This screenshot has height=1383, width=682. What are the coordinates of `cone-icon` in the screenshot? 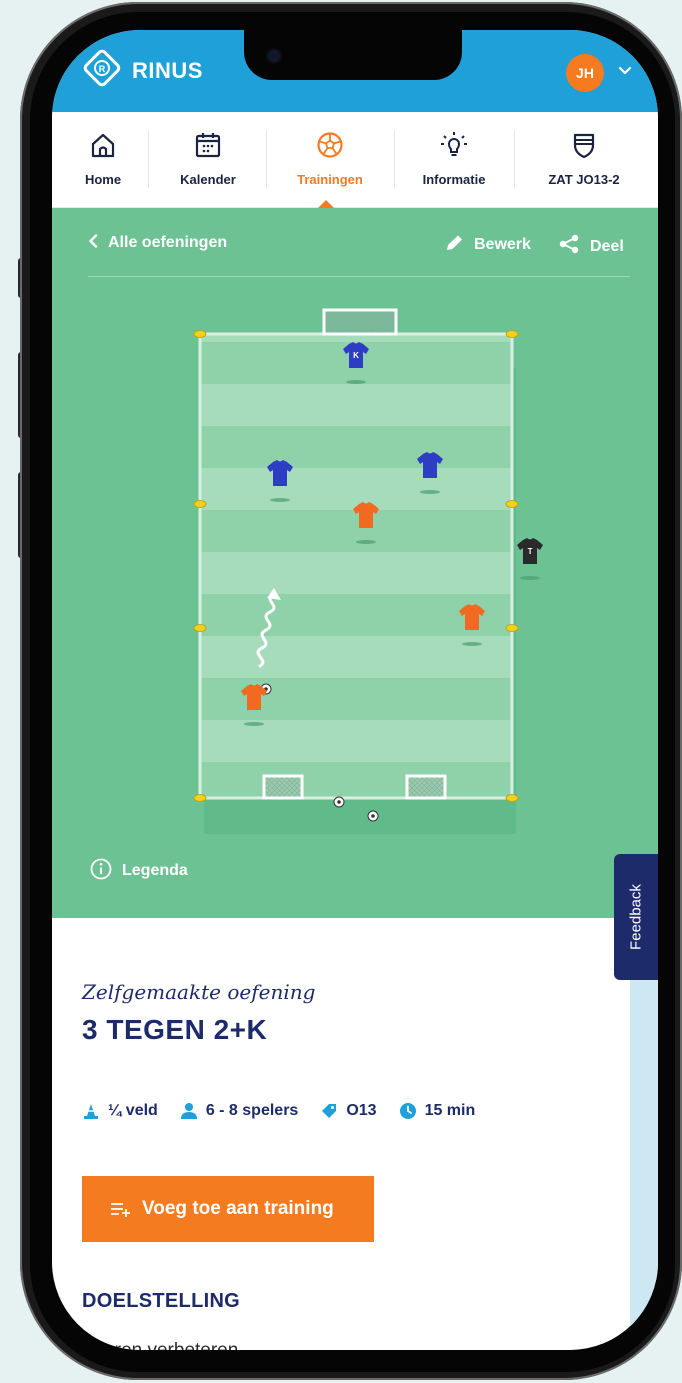 It's located at (91, 1111).